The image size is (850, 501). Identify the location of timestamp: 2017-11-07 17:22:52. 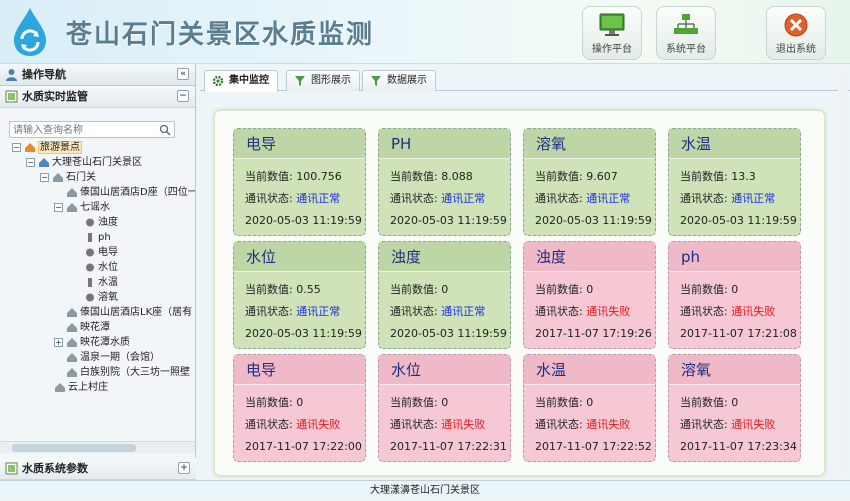
(593, 446).